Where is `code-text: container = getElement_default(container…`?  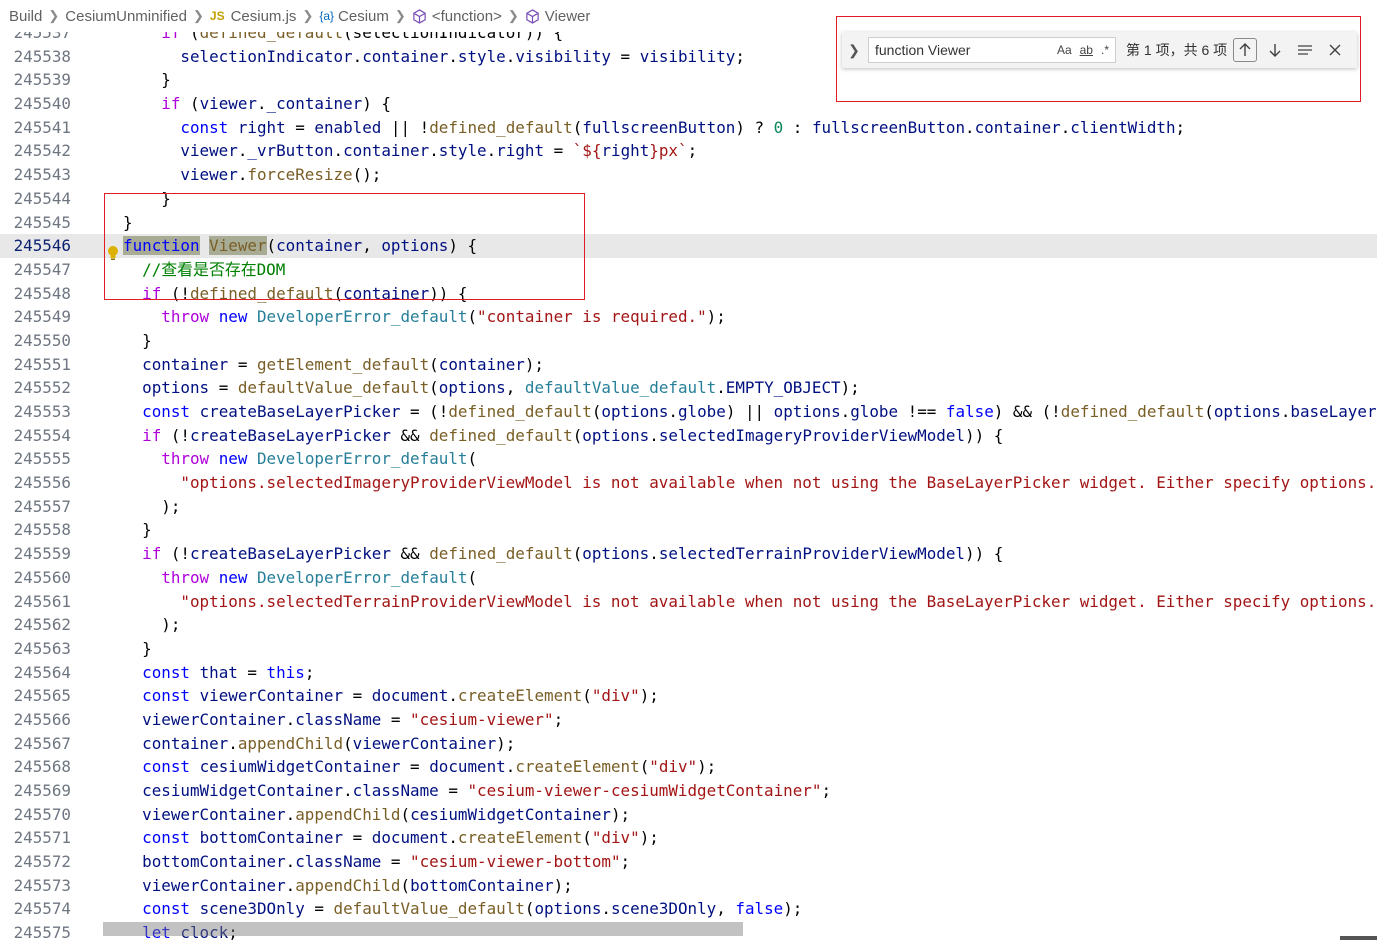 code-text: container = getElement_default(container… is located at coordinates (333, 365).